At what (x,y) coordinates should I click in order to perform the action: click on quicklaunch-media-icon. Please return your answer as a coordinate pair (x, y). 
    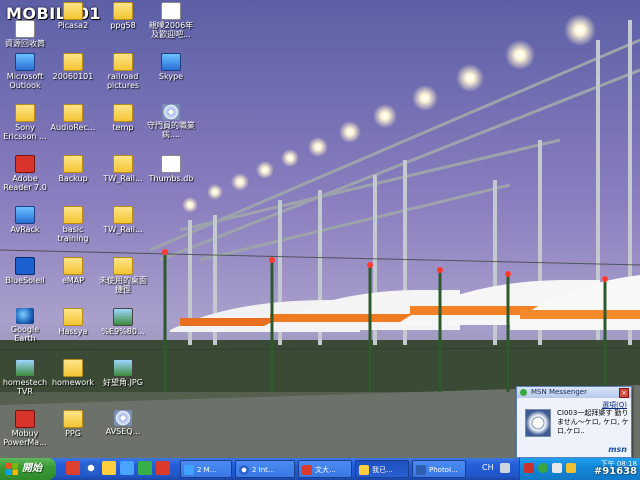
    Looking at the image, I should click on (145, 468).